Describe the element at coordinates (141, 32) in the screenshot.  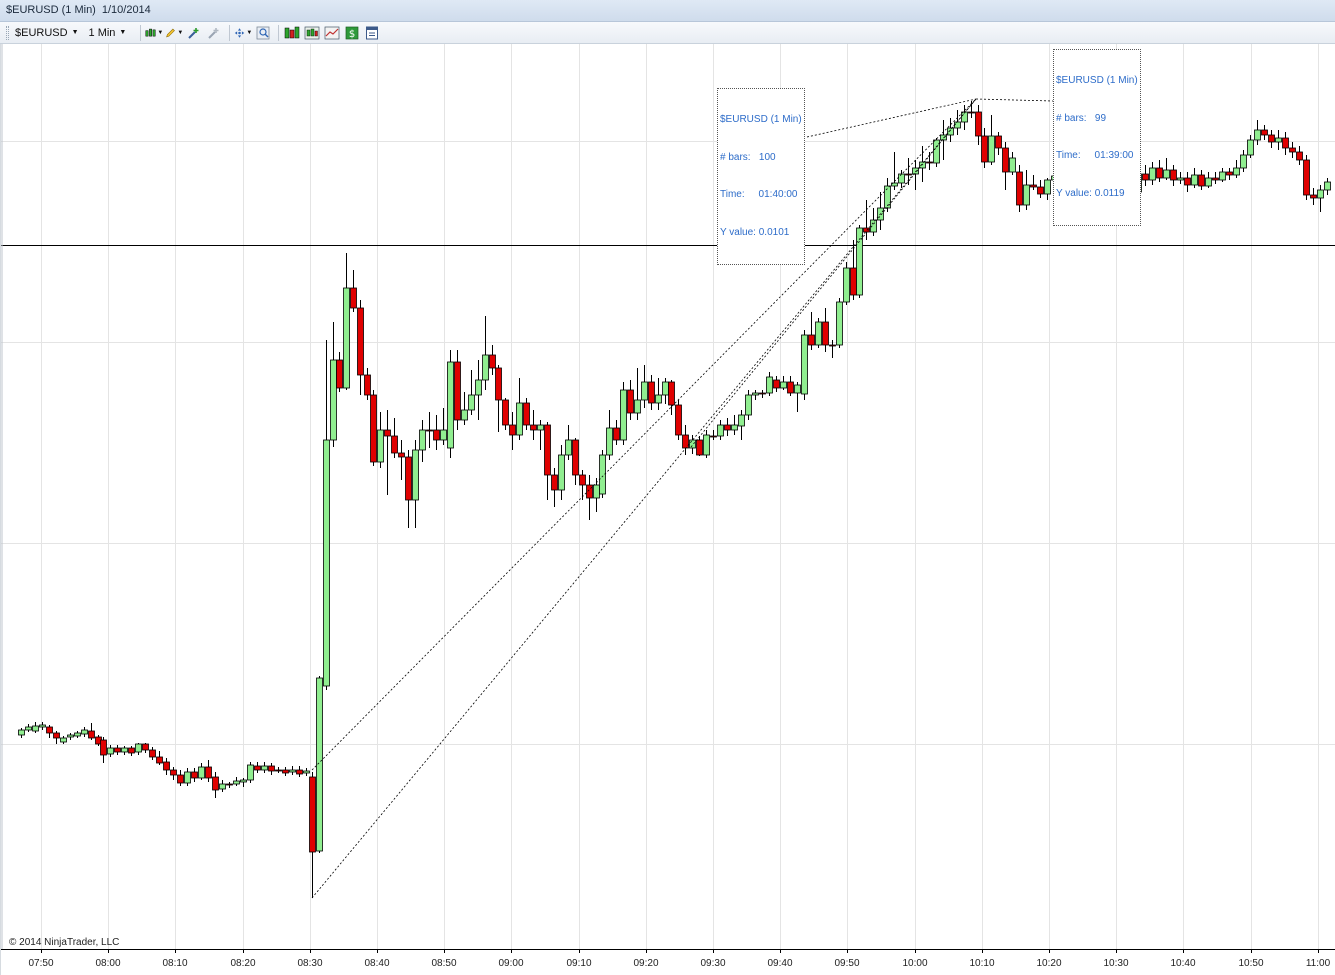
I see `toolbar-separator` at that location.